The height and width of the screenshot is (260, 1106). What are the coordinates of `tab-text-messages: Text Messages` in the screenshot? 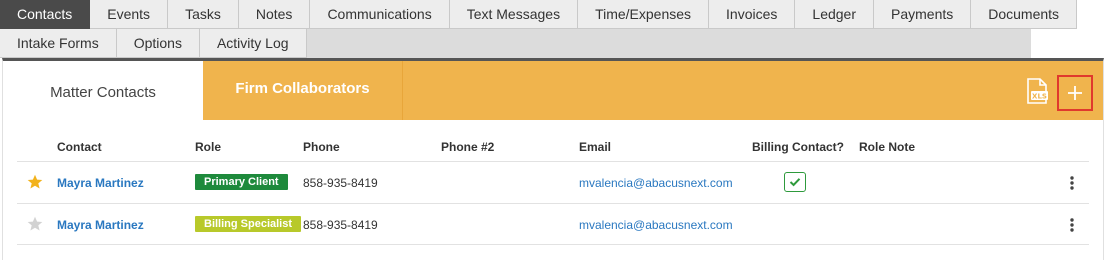 It's located at (514, 14).